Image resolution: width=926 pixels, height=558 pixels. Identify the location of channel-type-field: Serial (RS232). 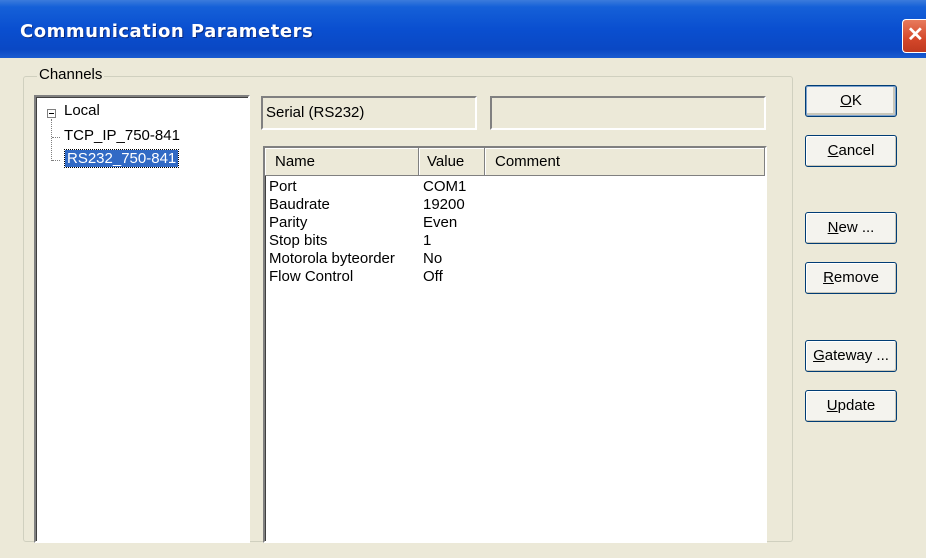
(369, 113).